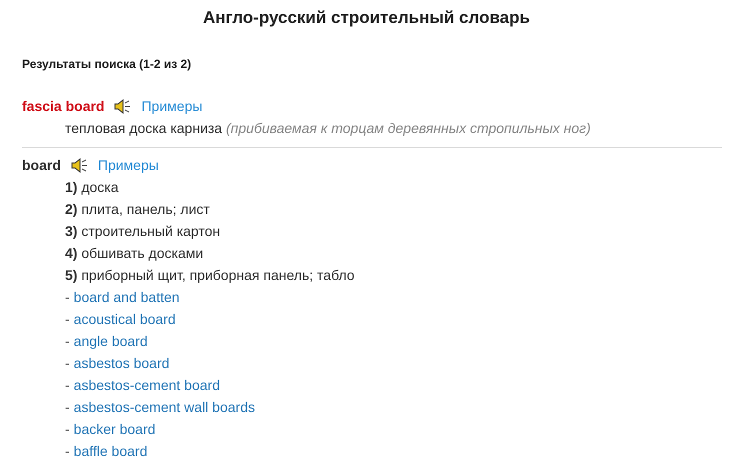 Image resolution: width=733 pixels, height=466 pixels. I want to click on sense-text: 2) плита, панель; лист, so click(137, 209).